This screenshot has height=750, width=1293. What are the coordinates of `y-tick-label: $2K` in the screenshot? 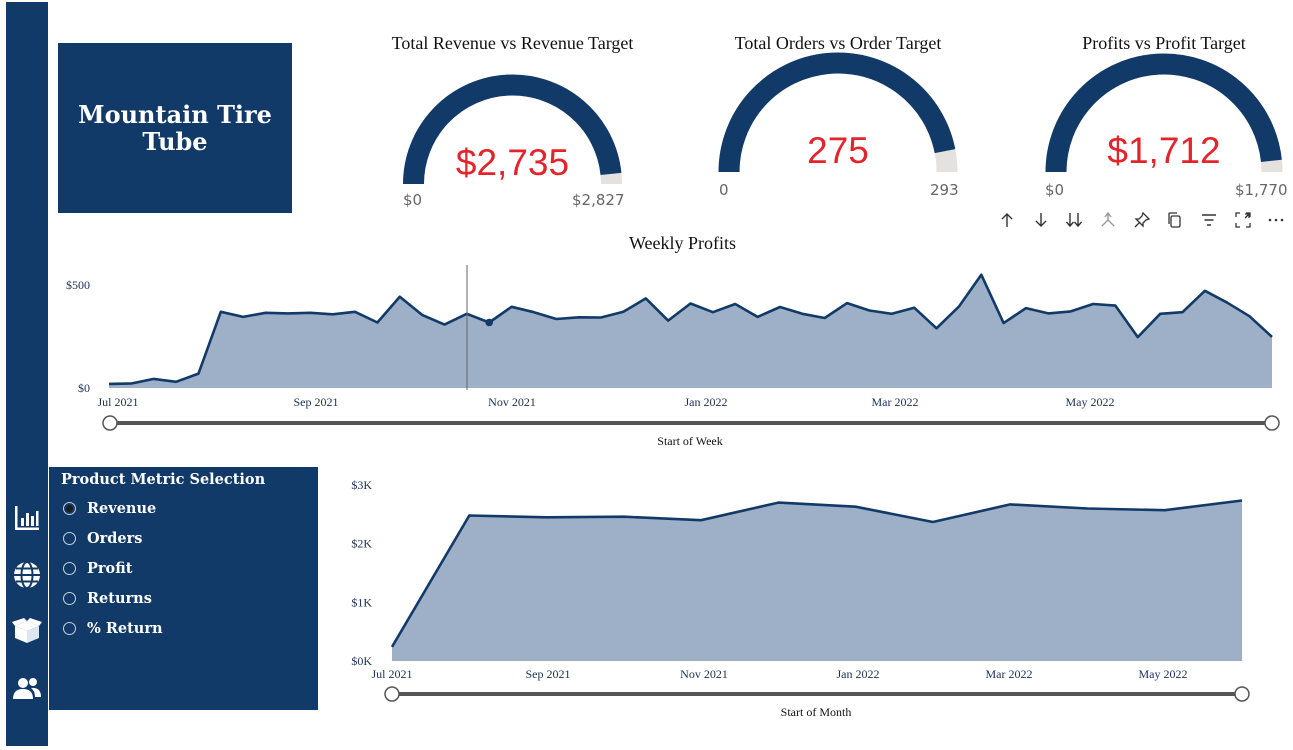 It's located at (361, 544).